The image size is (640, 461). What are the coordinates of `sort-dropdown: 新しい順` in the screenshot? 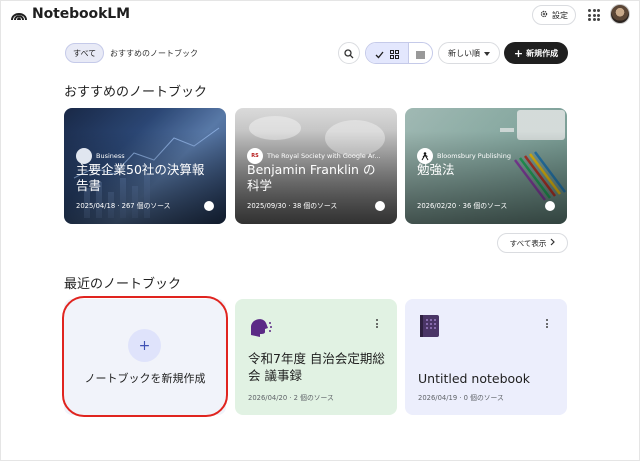 It's located at (469, 53).